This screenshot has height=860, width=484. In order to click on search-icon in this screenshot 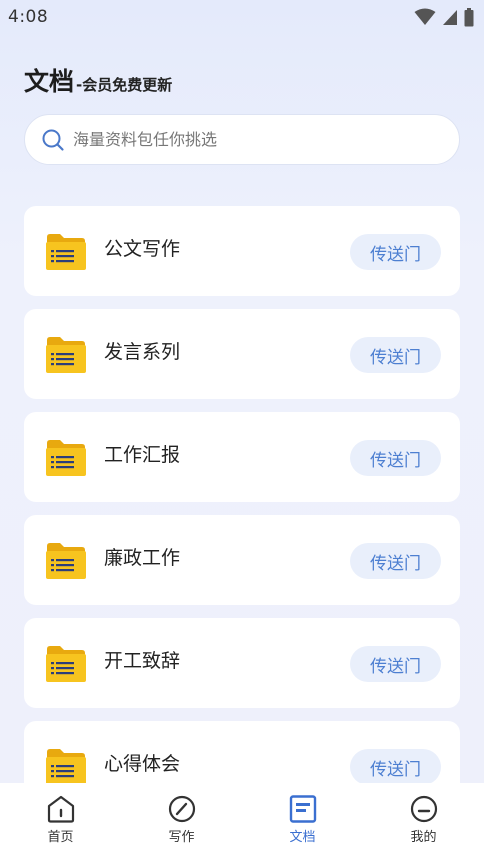, I will do `click(53, 140)`.